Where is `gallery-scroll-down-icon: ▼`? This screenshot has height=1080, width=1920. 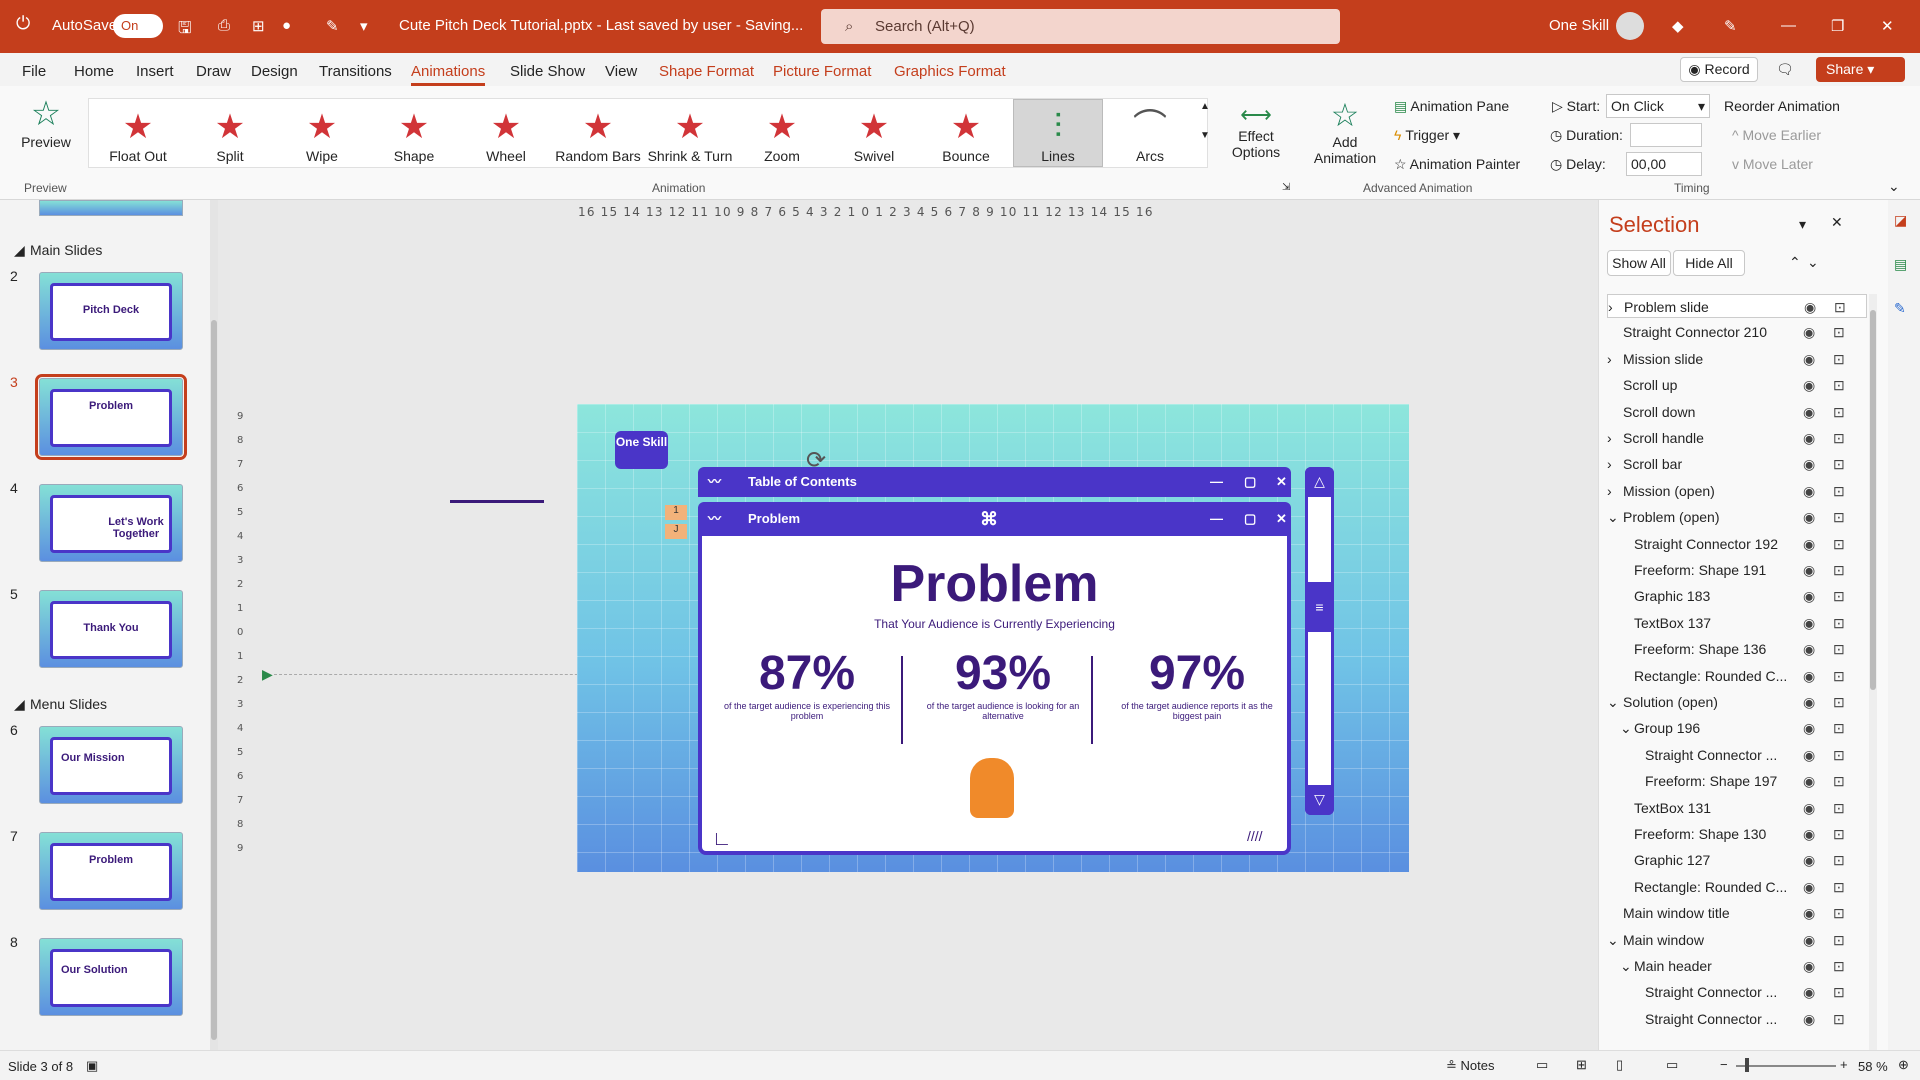
gallery-scroll-down-icon: ▼ is located at coordinates (1205, 135).